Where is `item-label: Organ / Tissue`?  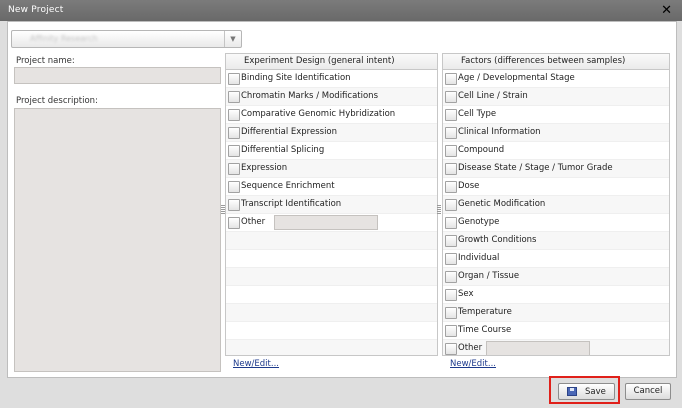
item-label: Organ / Tissue is located at coordinates (489, 276).